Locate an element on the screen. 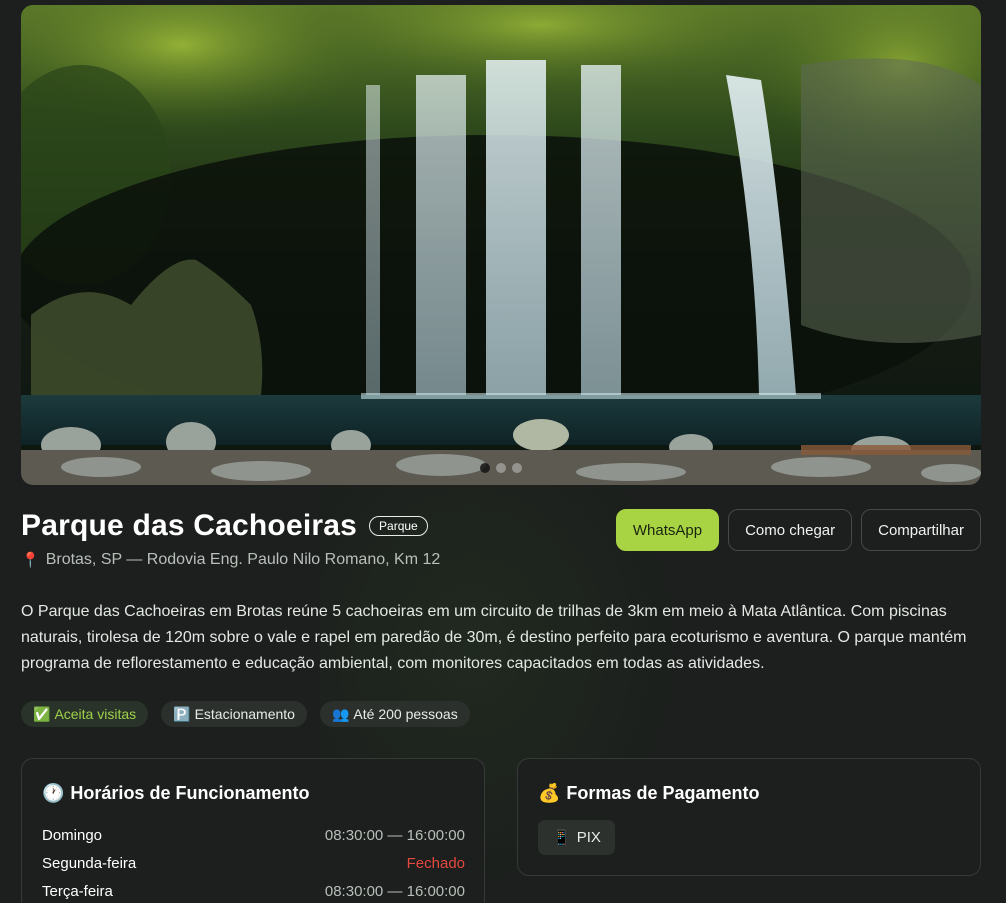 The width and height of the screenshot is (1006, 903). chip-label: Estacionamento is located at coordinates (244, 714).